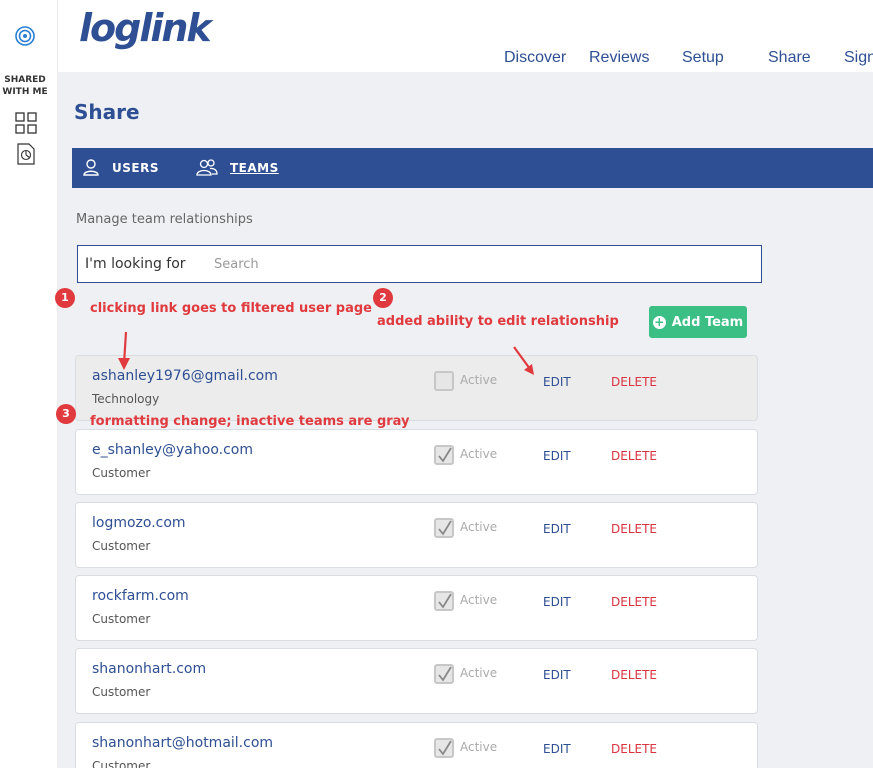  What do you see at coordinates (172, 450) in the screenshot?
I see `team-name-link: e_shanley@yahoo.com` at bounding box center [172, 450].